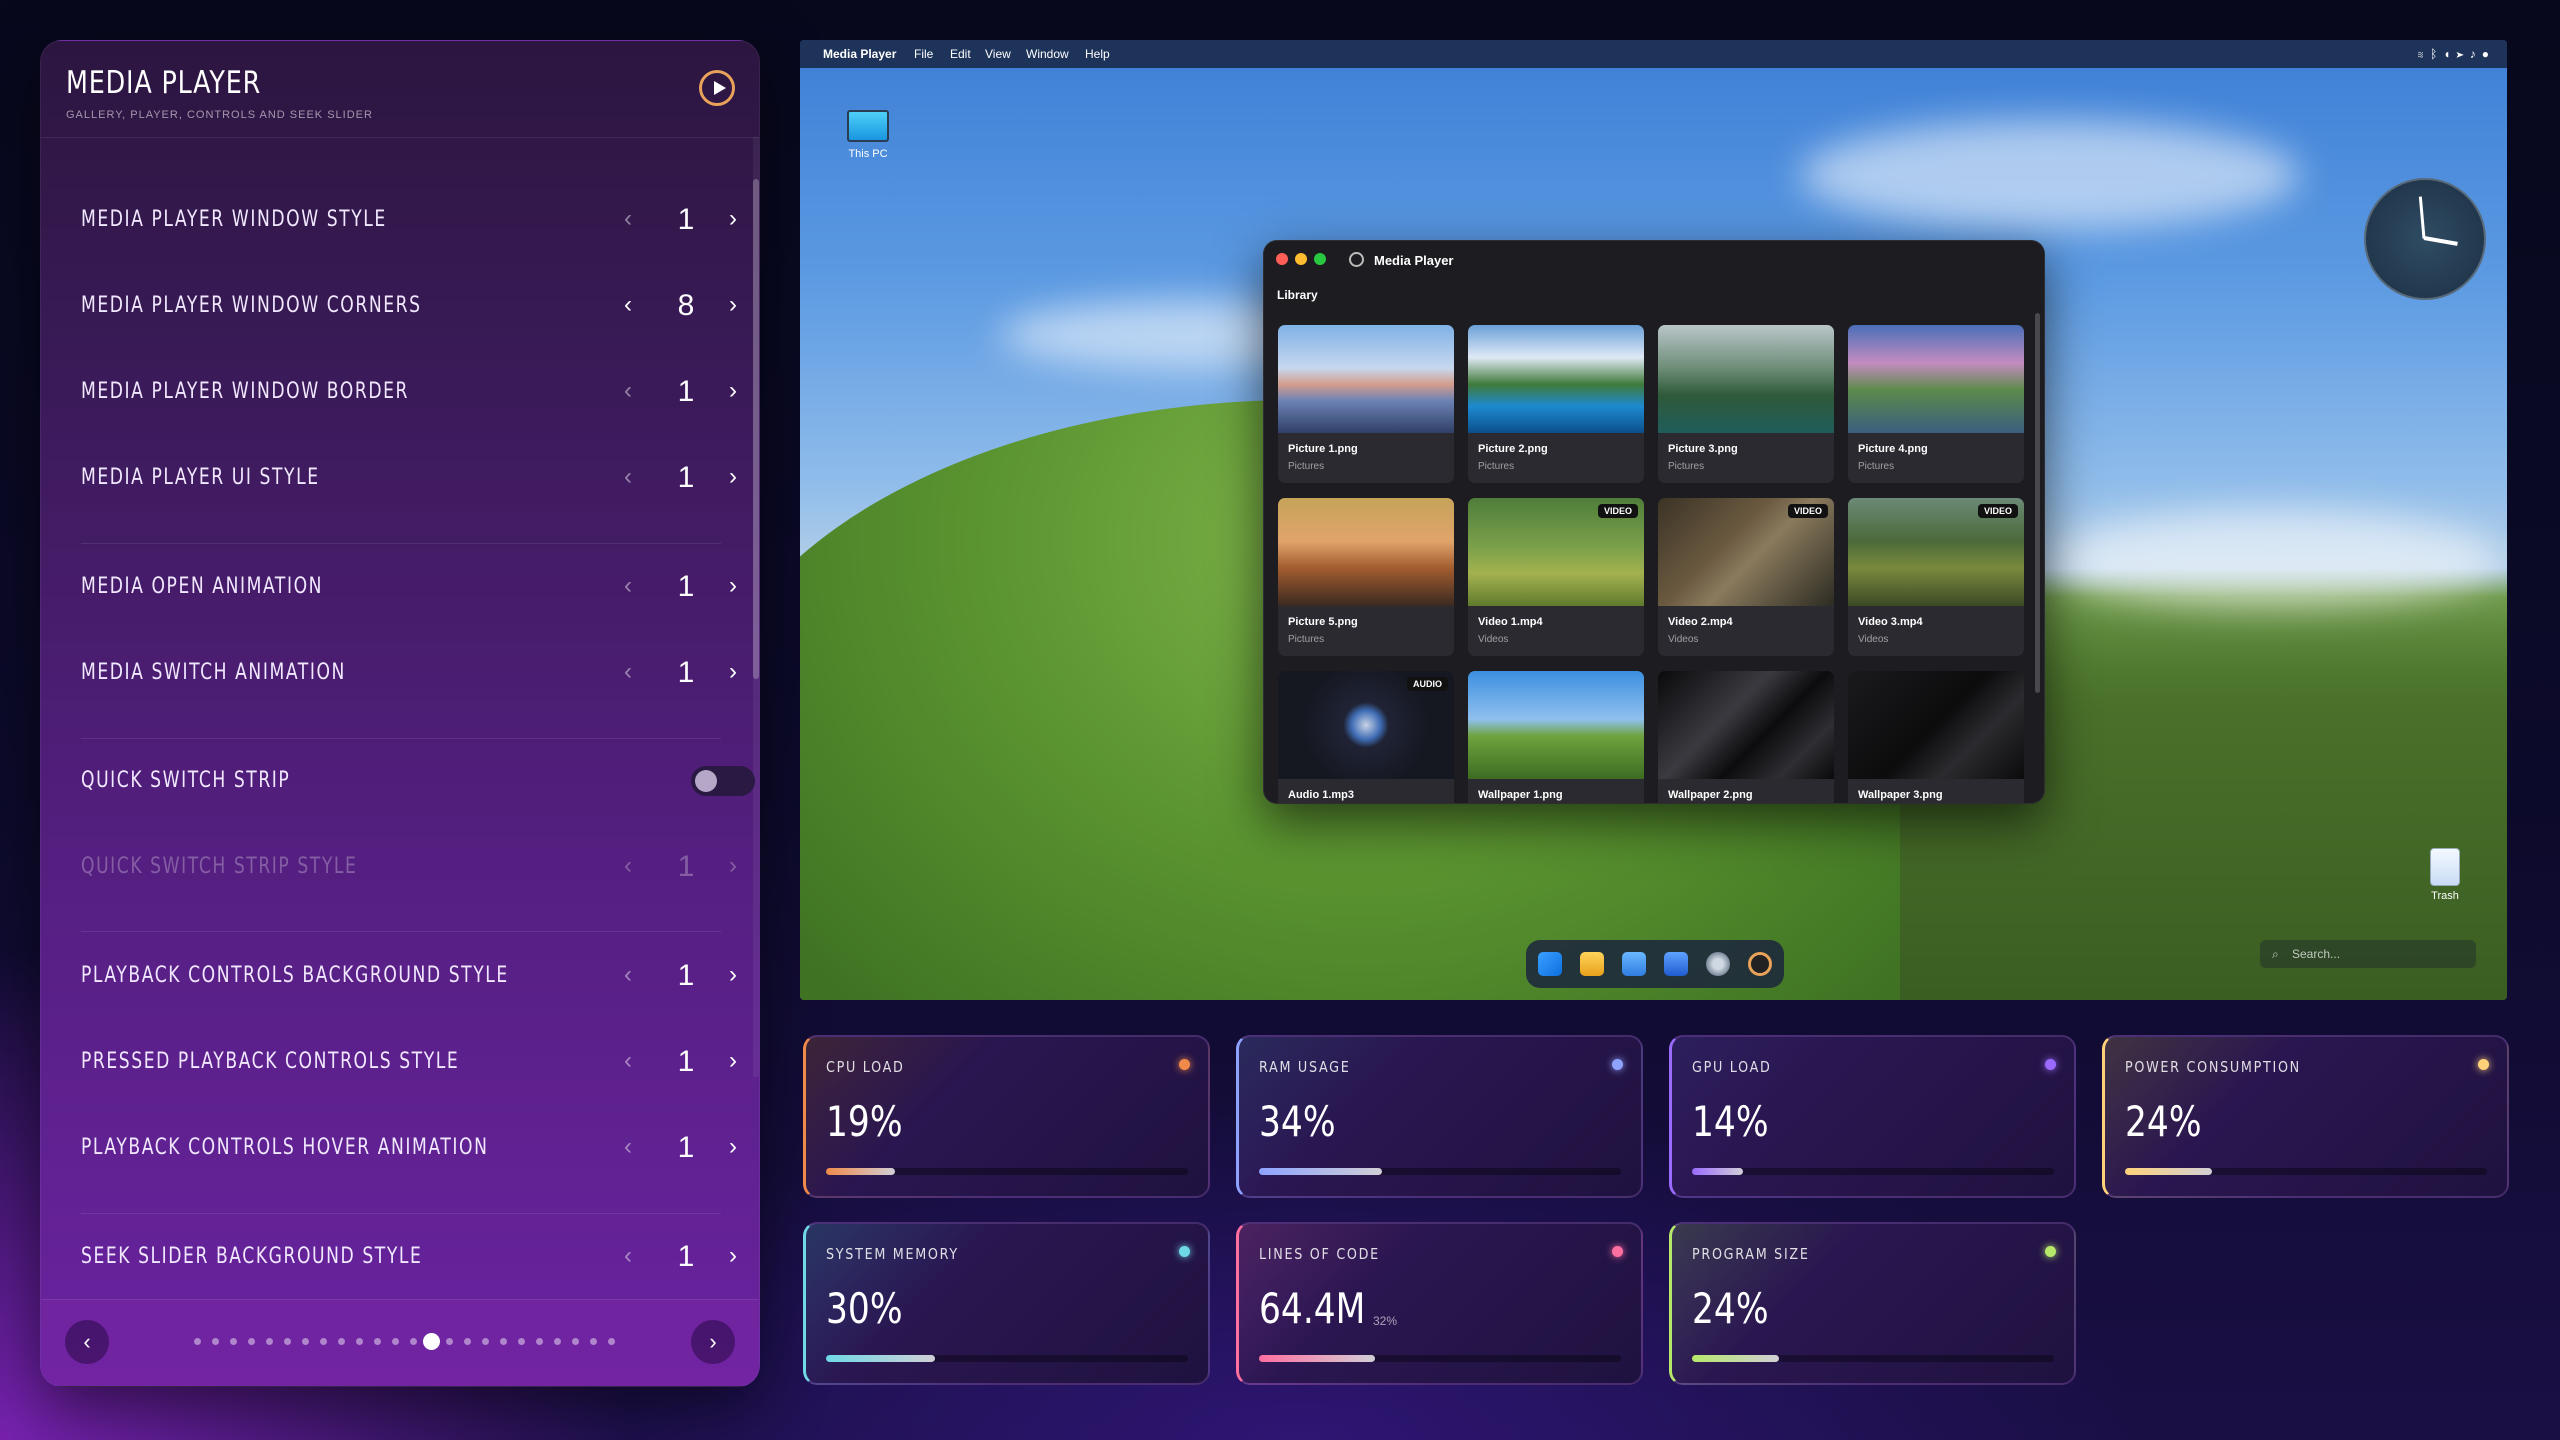  Describe the element at coordinates (1366, 577) in the screenshot. I see `media-tile: Picture 5.png Pictures` at that location.